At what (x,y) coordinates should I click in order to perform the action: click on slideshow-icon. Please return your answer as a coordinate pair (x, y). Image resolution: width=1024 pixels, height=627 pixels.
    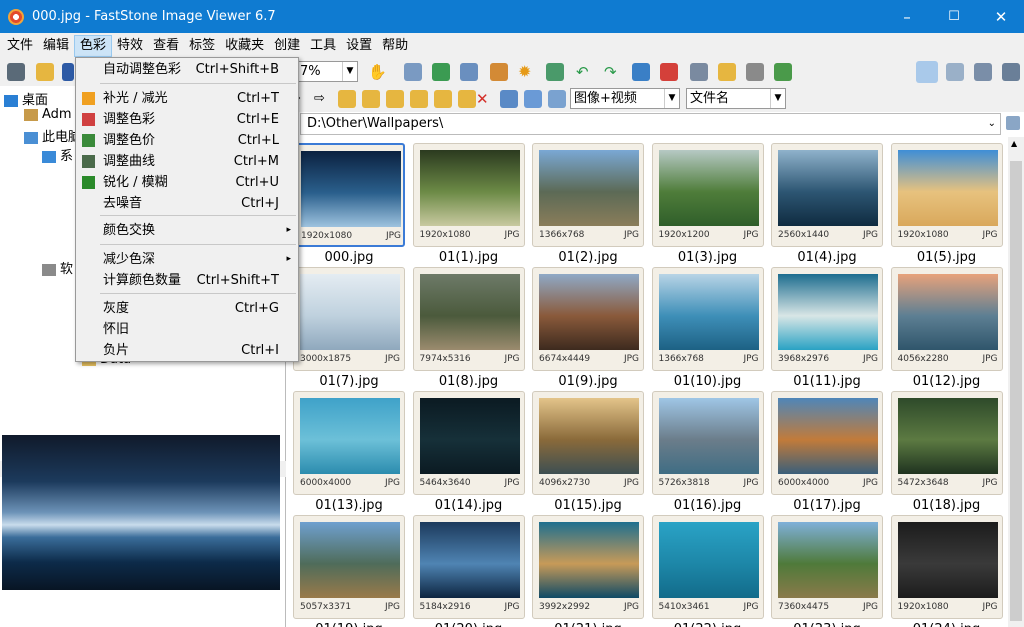
    Looking at the image, I should click on (669, 72).